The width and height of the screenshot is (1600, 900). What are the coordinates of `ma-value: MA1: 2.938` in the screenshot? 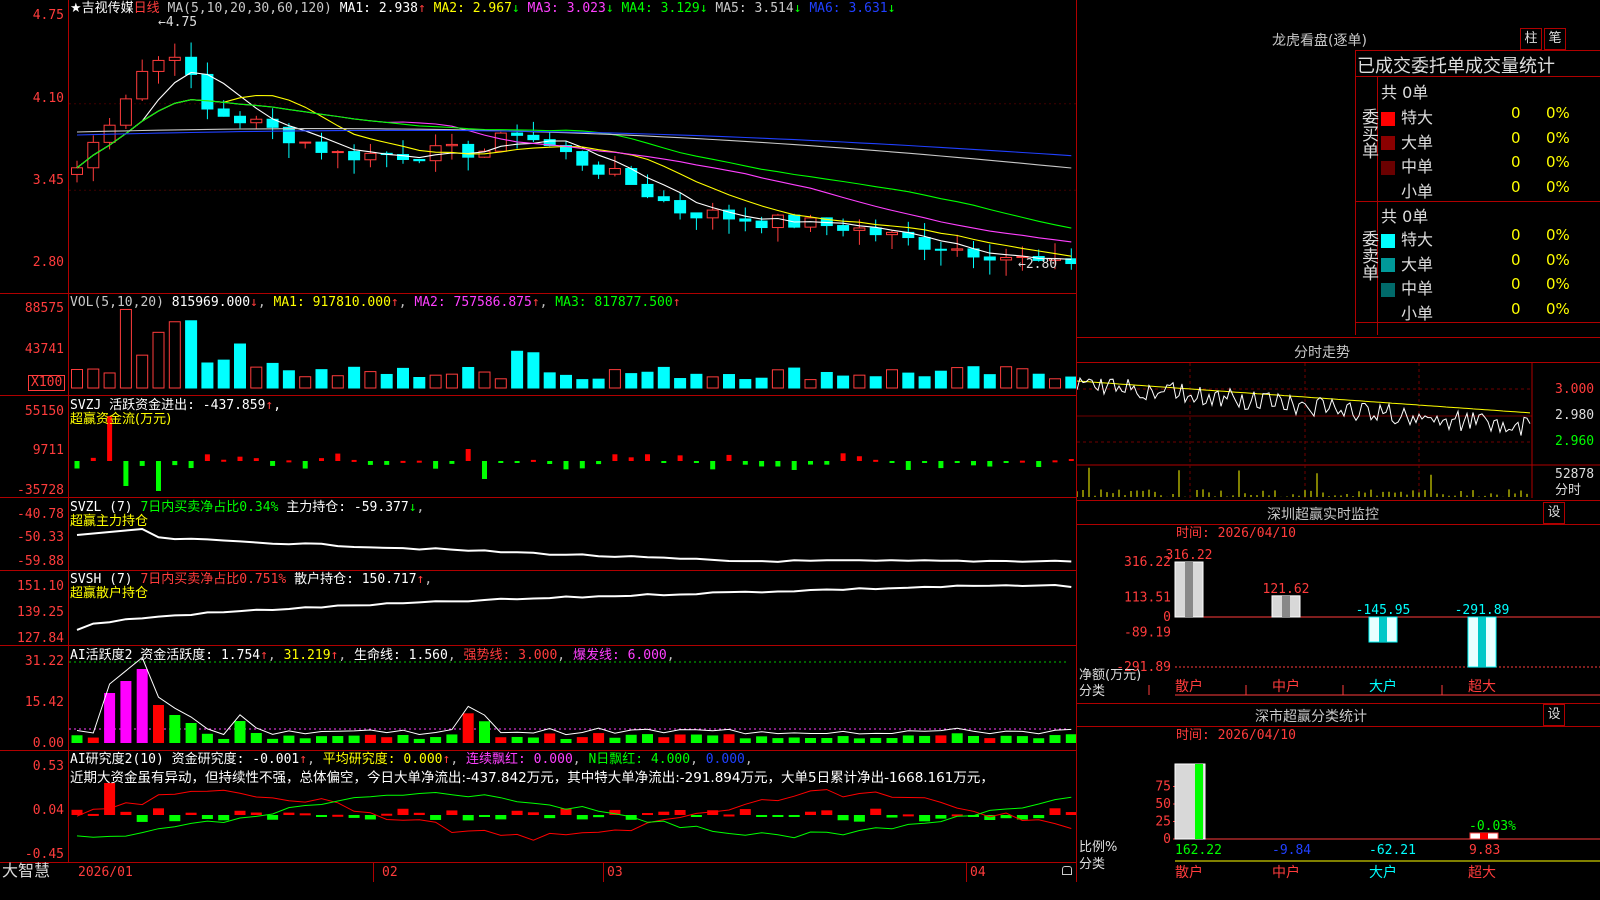 It's located at (378, 8).